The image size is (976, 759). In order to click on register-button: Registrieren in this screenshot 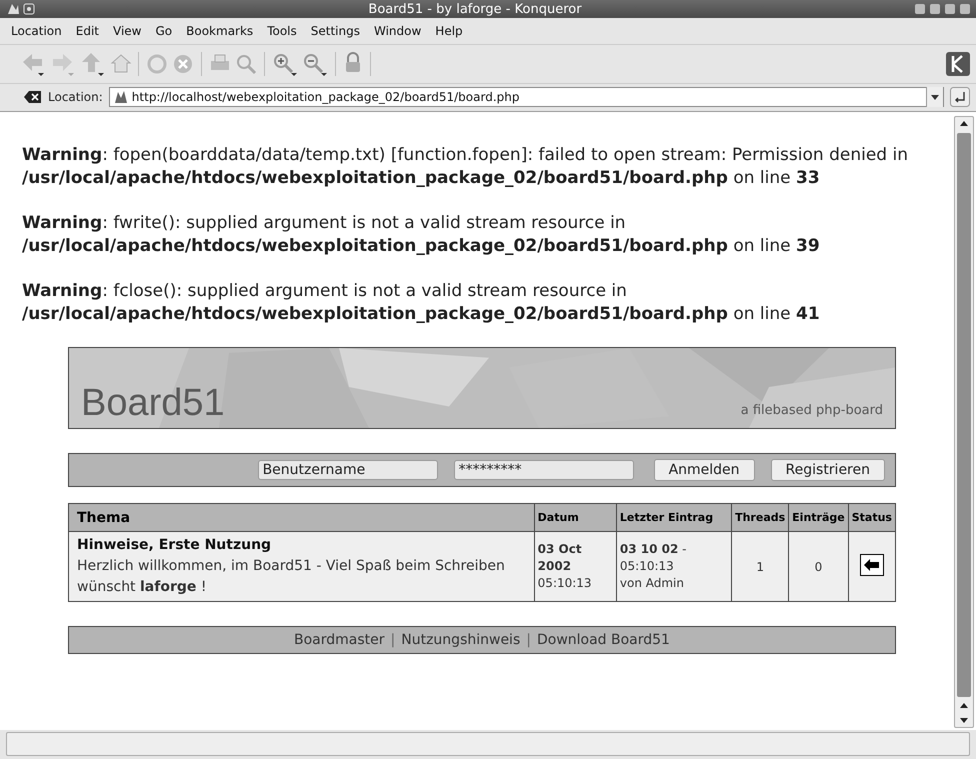, I will do `click(827, 470)`.